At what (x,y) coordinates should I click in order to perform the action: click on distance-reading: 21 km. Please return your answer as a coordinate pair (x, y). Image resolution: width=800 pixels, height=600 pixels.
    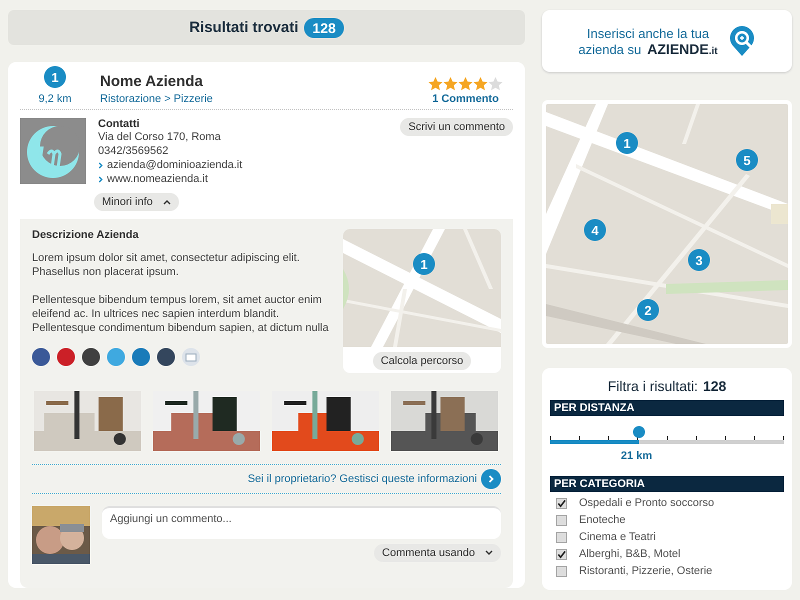
    Looking at the image, I should click on (636, 456).